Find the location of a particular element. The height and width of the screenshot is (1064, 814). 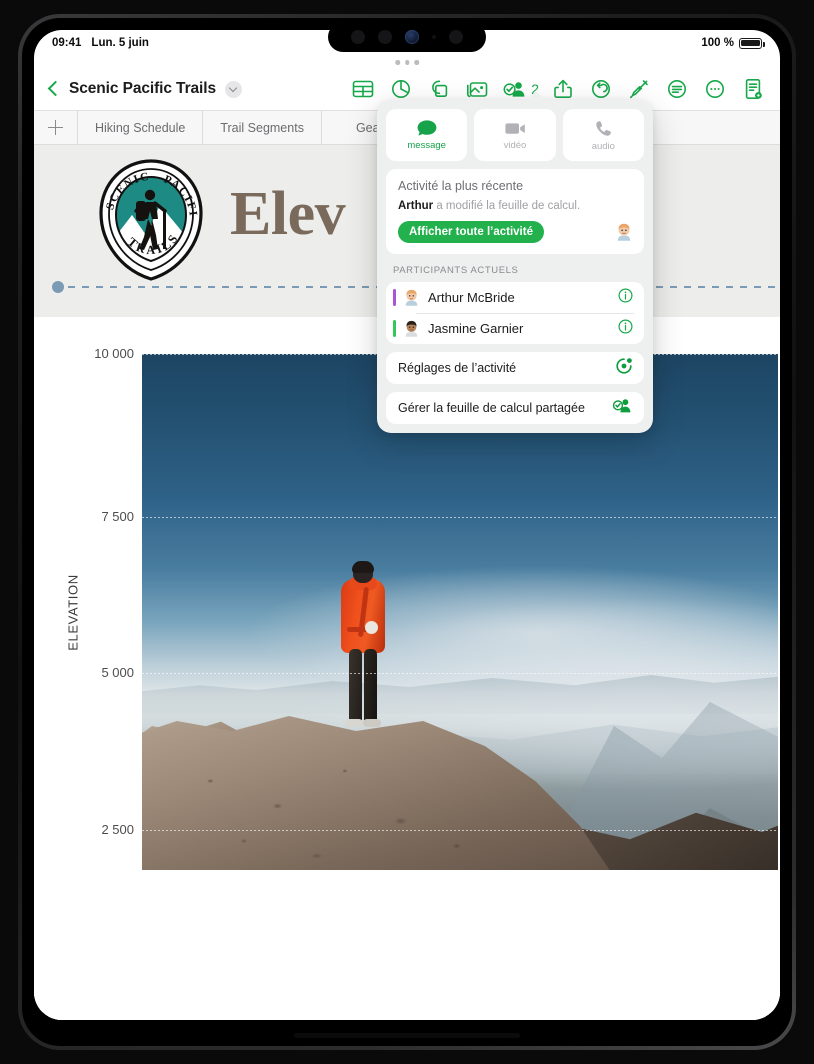

hiker-hair is located at coordinates (363, 567).